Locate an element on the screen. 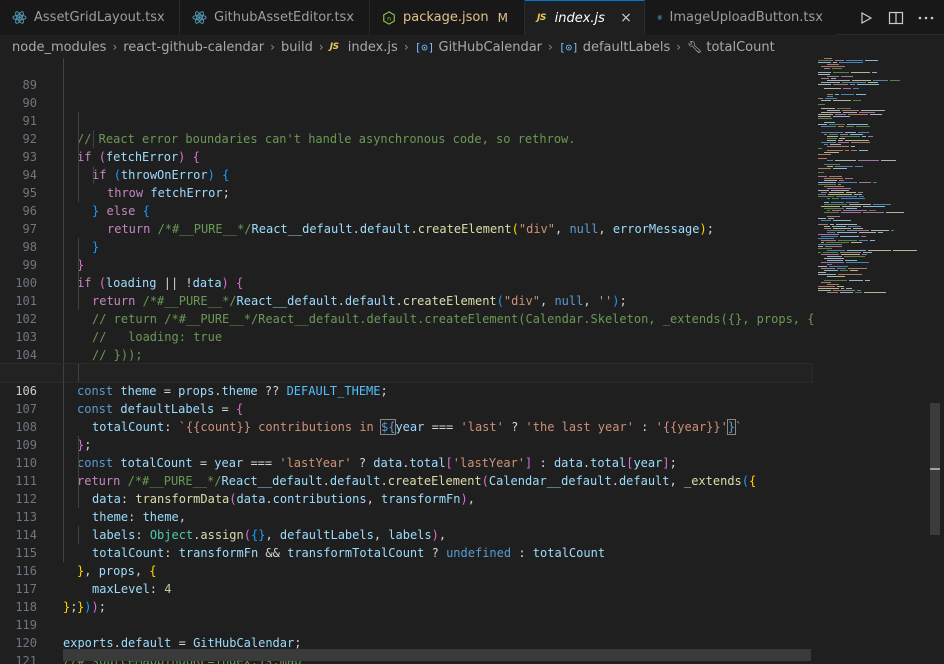 Image resolution: width=944 pixels, height=664 pixels. code-line: 96 } is located at coordinates (406, 219).